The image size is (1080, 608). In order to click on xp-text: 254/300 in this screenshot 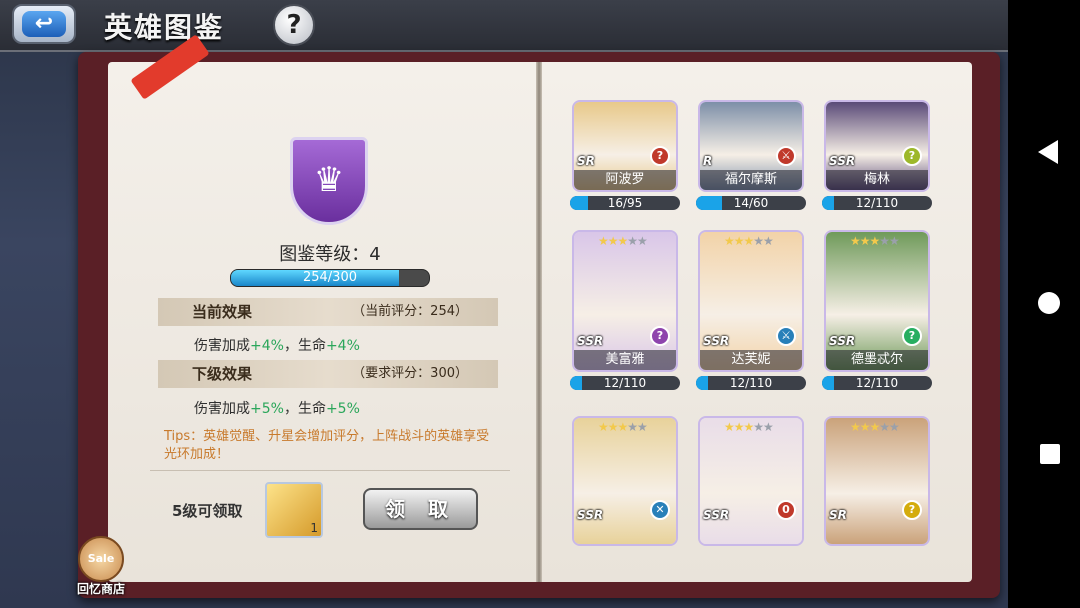, I will do `click(329, 277)`.